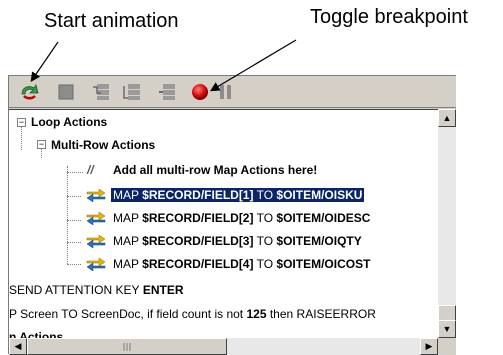 Image resolution: width=503 pixels, height=355 pixels. I want to click on red-breakpoint-icon, so click(200, 92).